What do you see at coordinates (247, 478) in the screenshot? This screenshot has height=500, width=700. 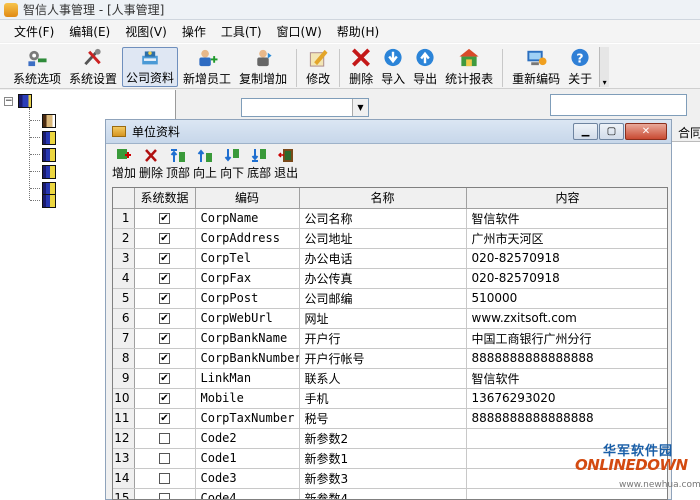 I see `code-cell: Code3` at bounding box center [247, 478].